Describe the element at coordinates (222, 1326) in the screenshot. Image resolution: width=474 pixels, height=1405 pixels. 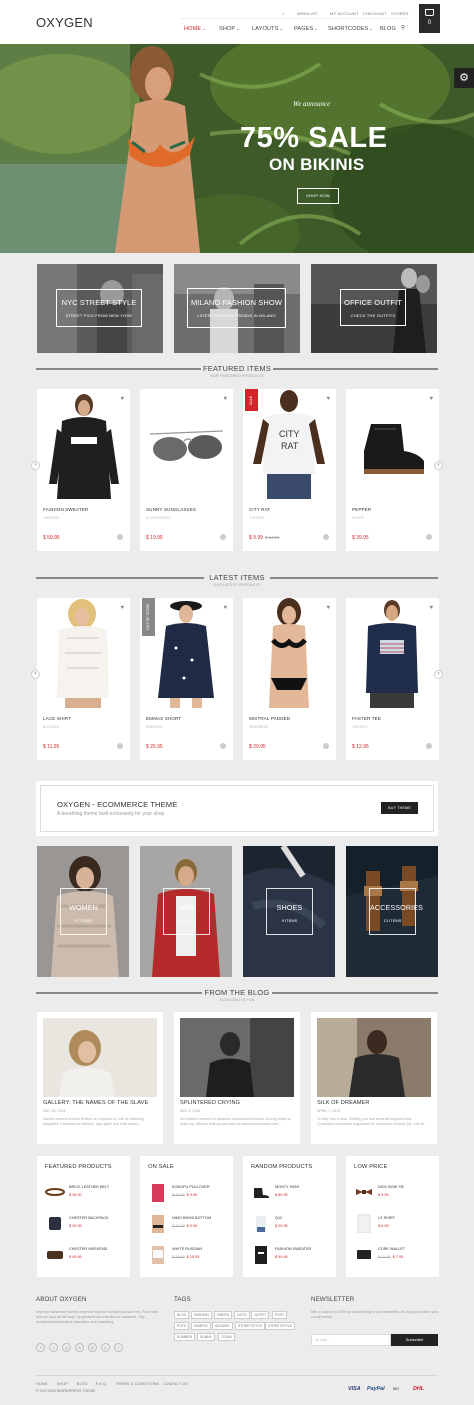
I see `tag-link: SEASIDE` at that location.